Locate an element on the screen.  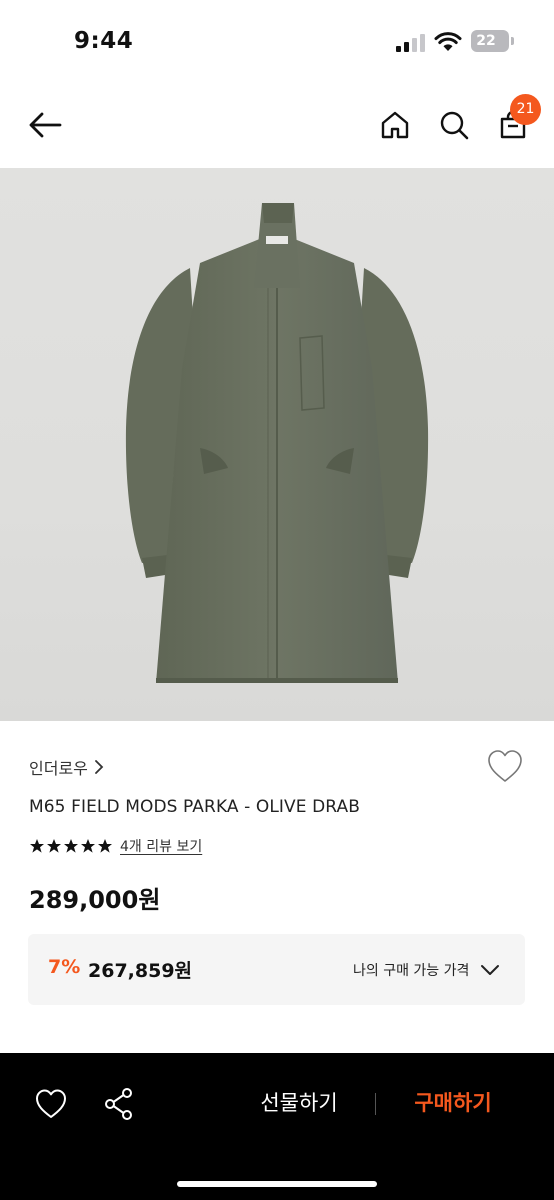
product-name: M65 FIELD MODS PARKA - OLIVE DRAB is located at coordinates (195, 807).